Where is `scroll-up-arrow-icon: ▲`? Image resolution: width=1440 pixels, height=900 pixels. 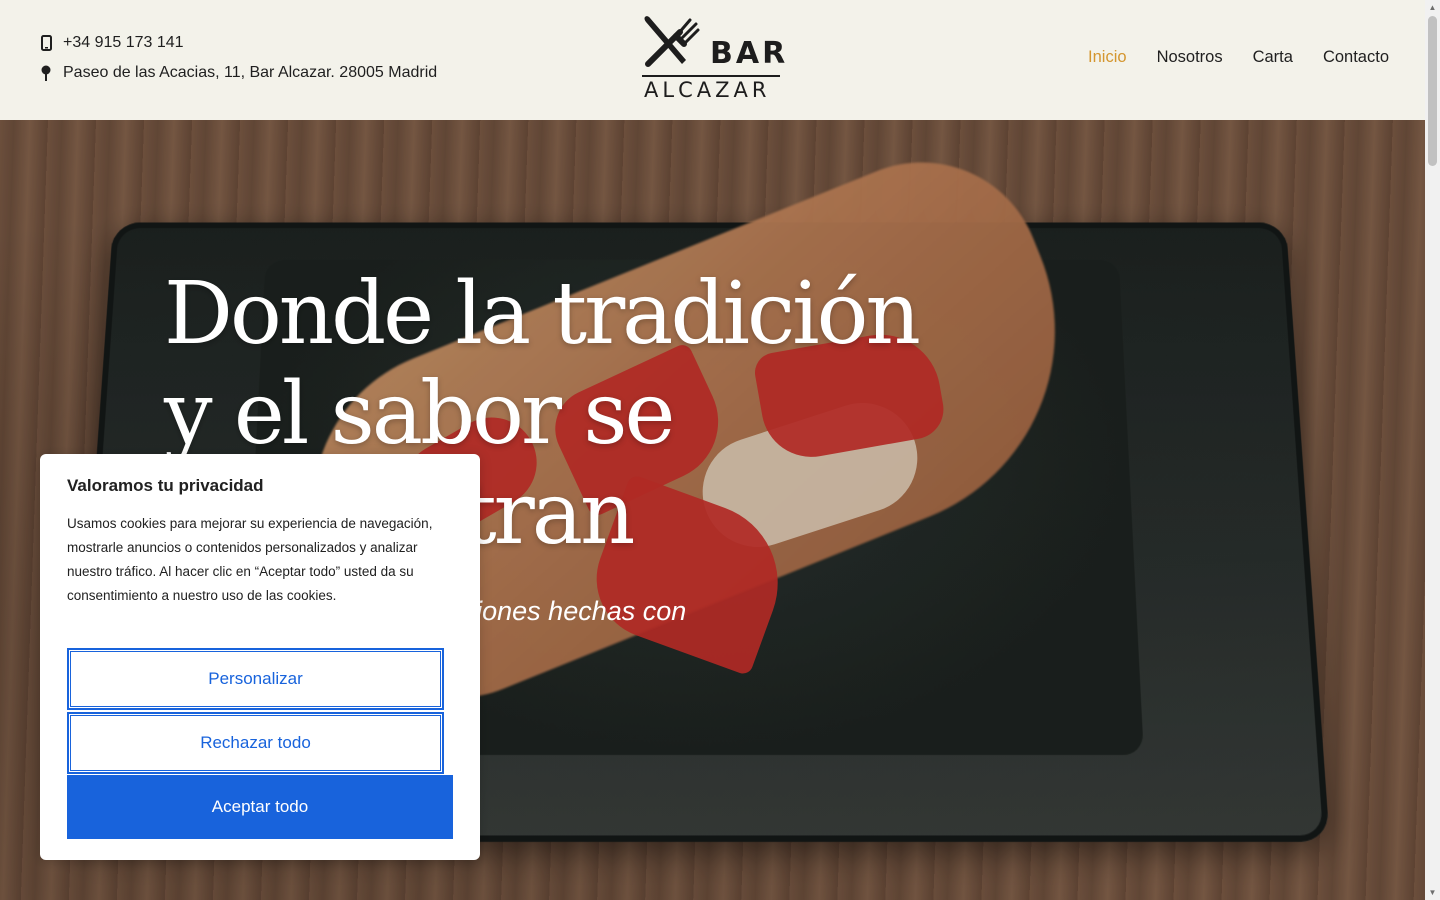 scroll-up-arrow-icon: ▲ is located at coordinates (1432, 7).